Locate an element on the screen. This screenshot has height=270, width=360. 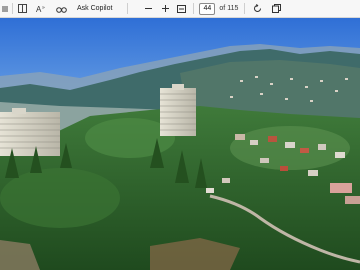
page-view-icon is located at coordinates (276, 9).